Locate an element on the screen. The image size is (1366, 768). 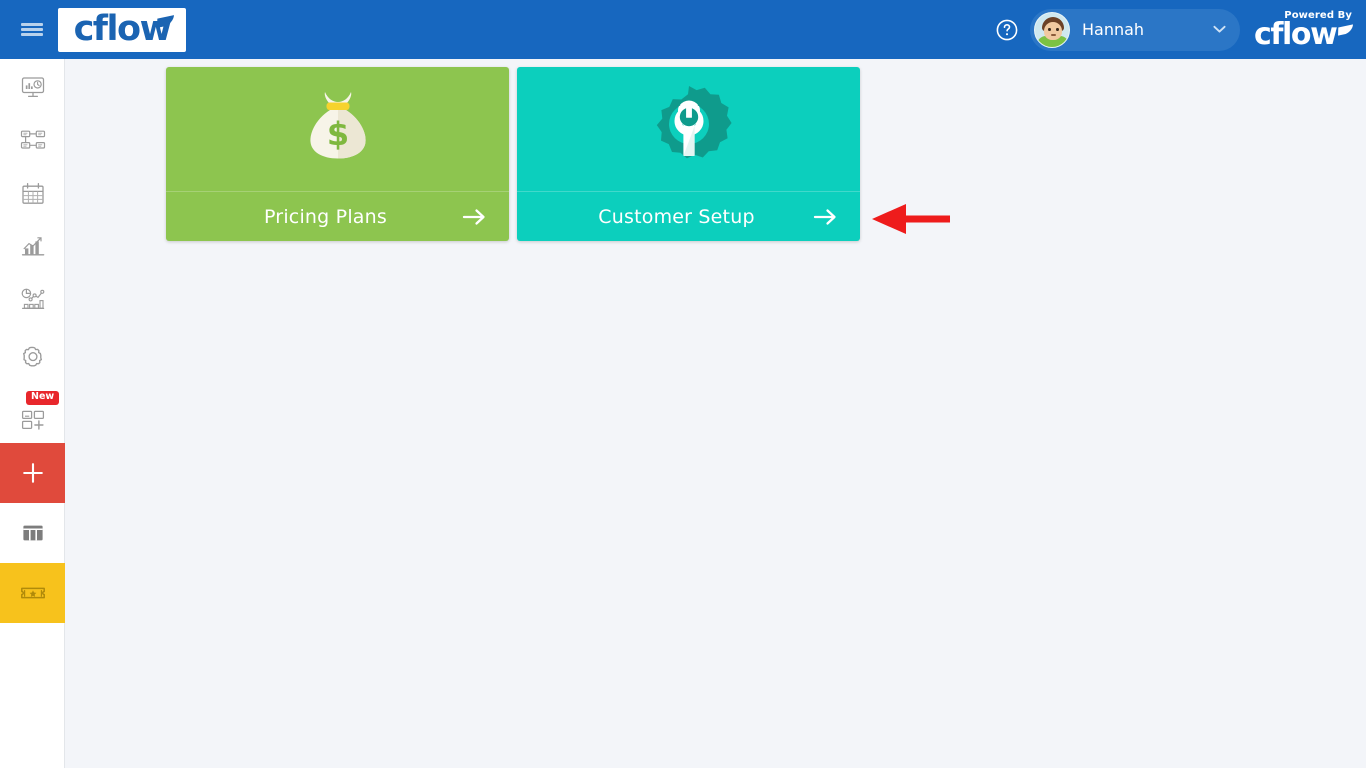
plus-icon is located at coordinates (32, 473).